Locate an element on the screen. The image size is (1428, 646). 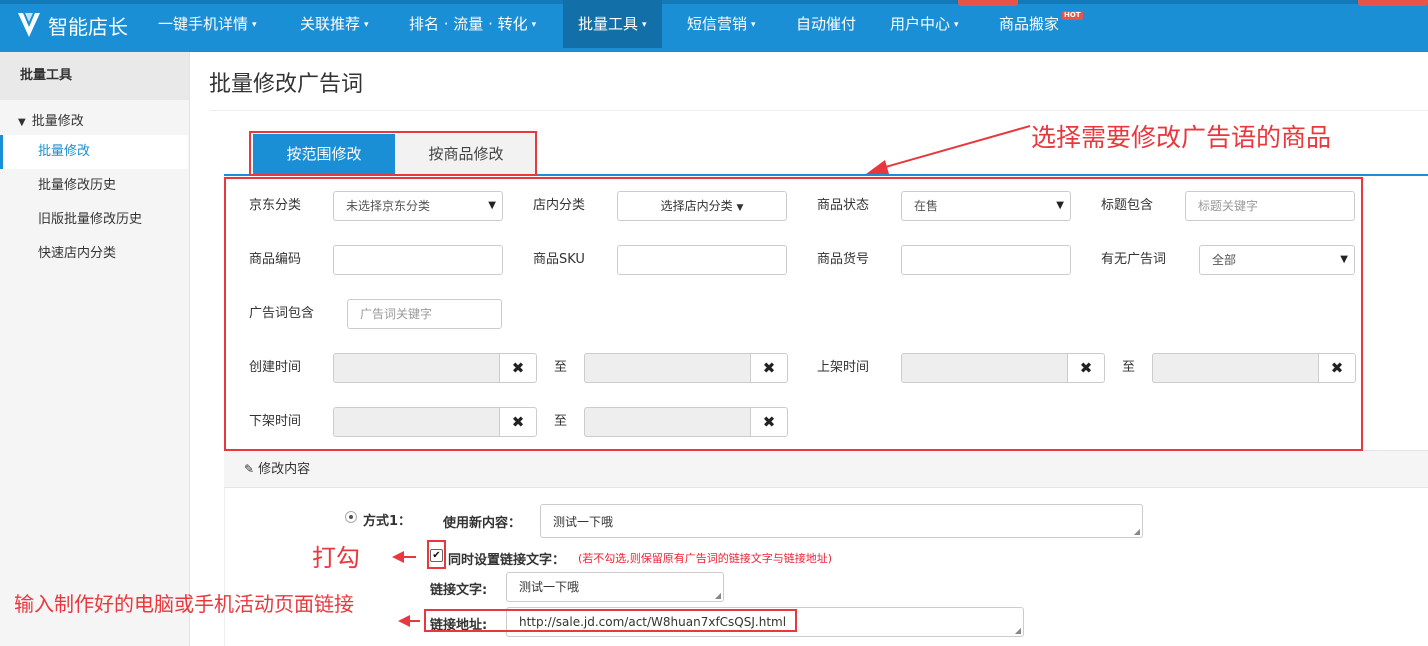
modify-section-header: ✎ 修改内容 is located at coordinates (826, 469).